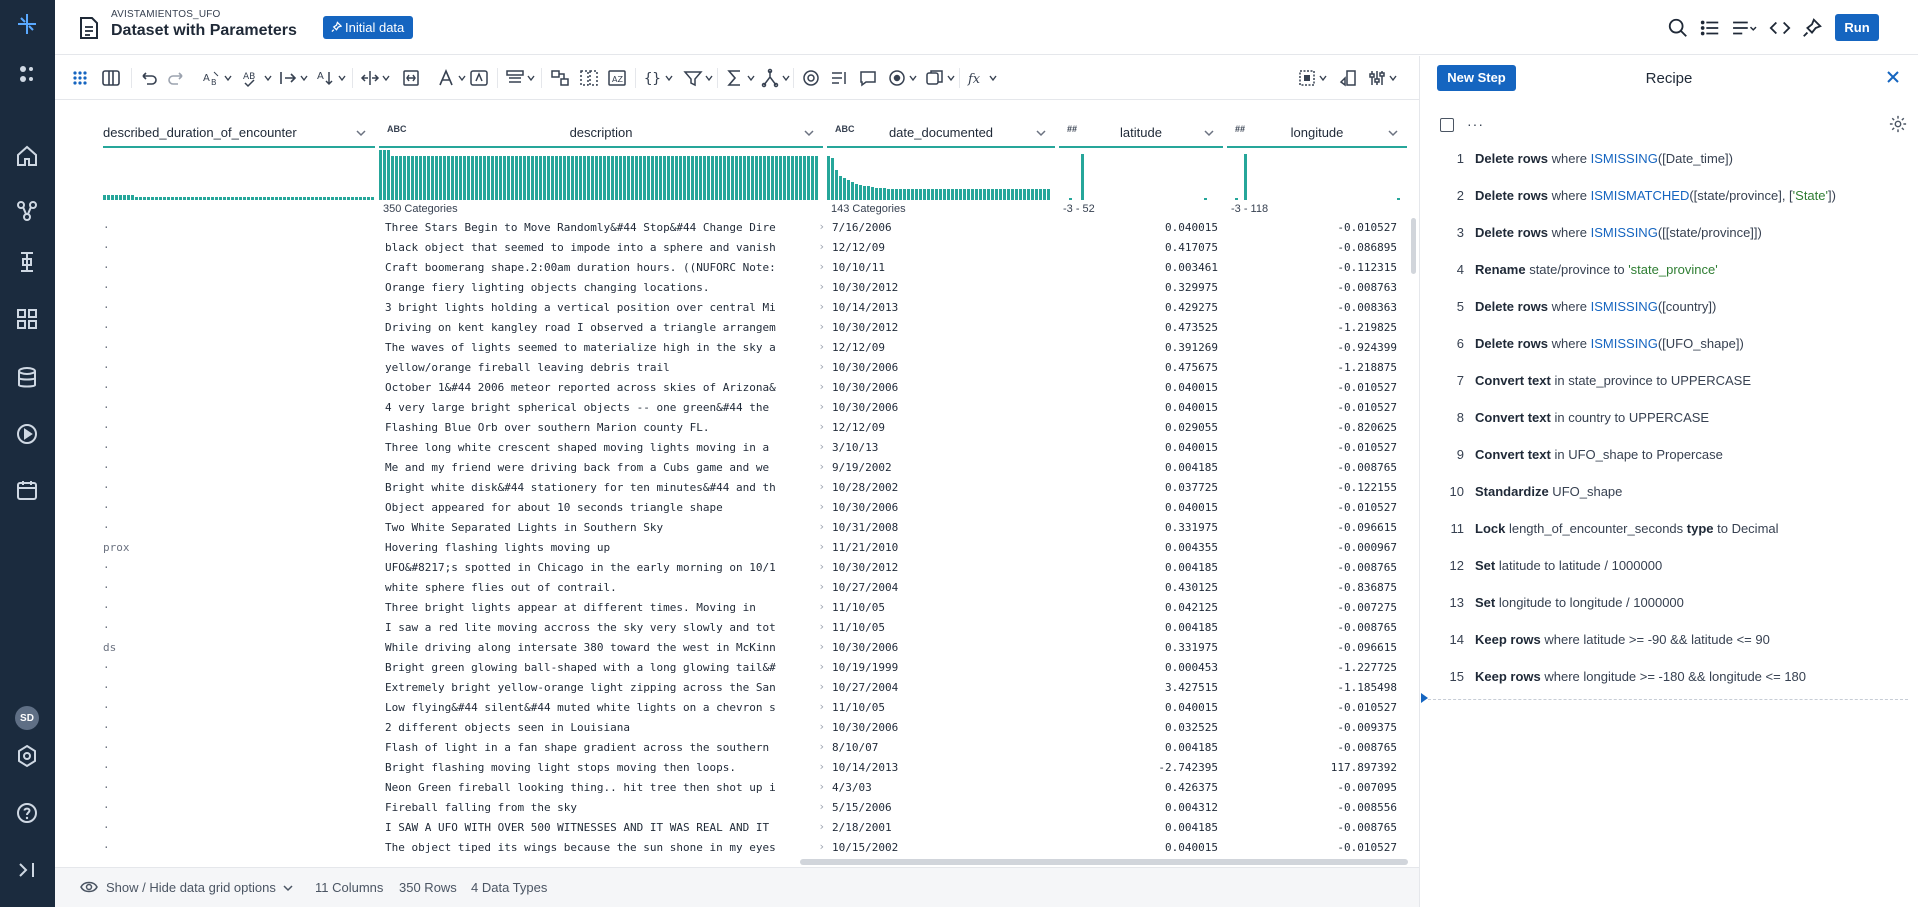 This screenshot has width=1918, height=907. Describe the element at coordinates (775, 78) in the screenshot. I see `pivot-icon` at that location.